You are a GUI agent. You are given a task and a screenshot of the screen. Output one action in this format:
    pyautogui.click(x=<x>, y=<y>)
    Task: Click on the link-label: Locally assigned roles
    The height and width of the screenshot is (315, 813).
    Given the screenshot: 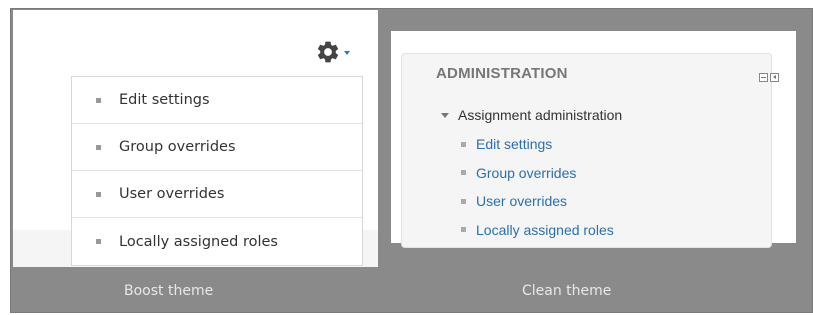 What is the action you would take?
    pyautogui.click(x=545, y=229)
    